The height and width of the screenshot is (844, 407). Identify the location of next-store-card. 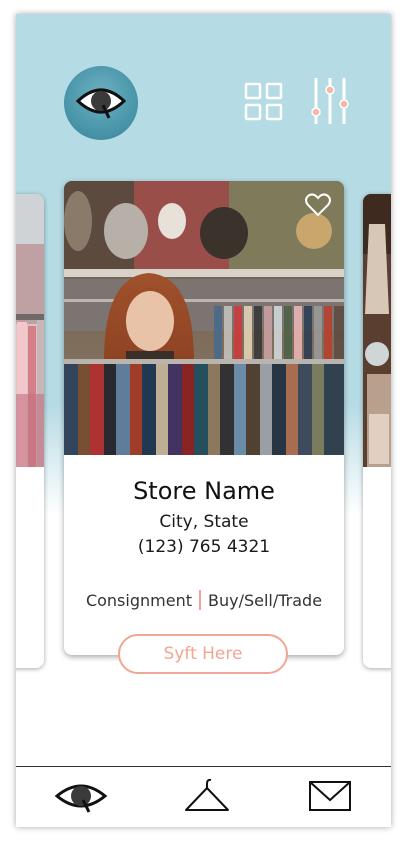
(377, 431).